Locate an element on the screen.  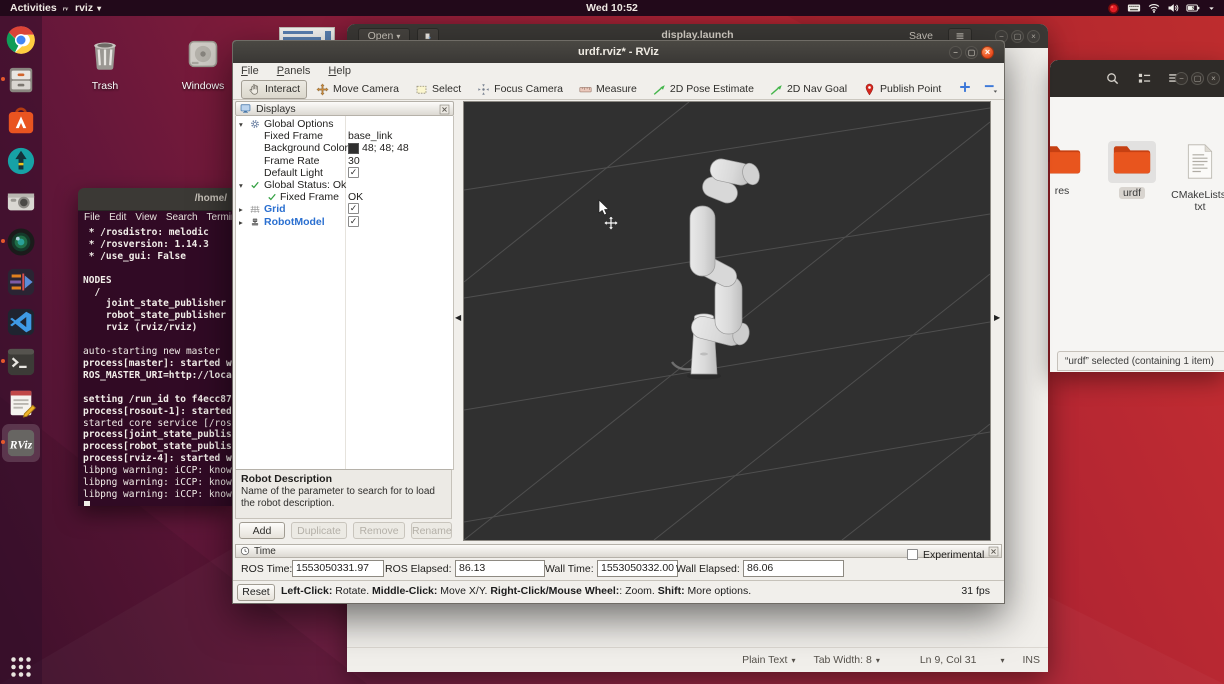
tree-row-value: 30 is located at coordinates (354, 161).